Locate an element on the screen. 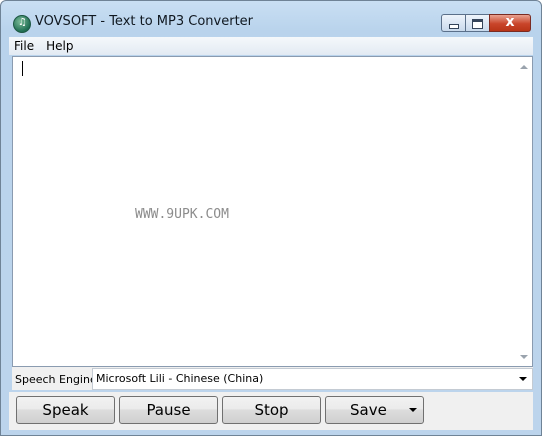  minimize-button is located at coordinates (453, 23).